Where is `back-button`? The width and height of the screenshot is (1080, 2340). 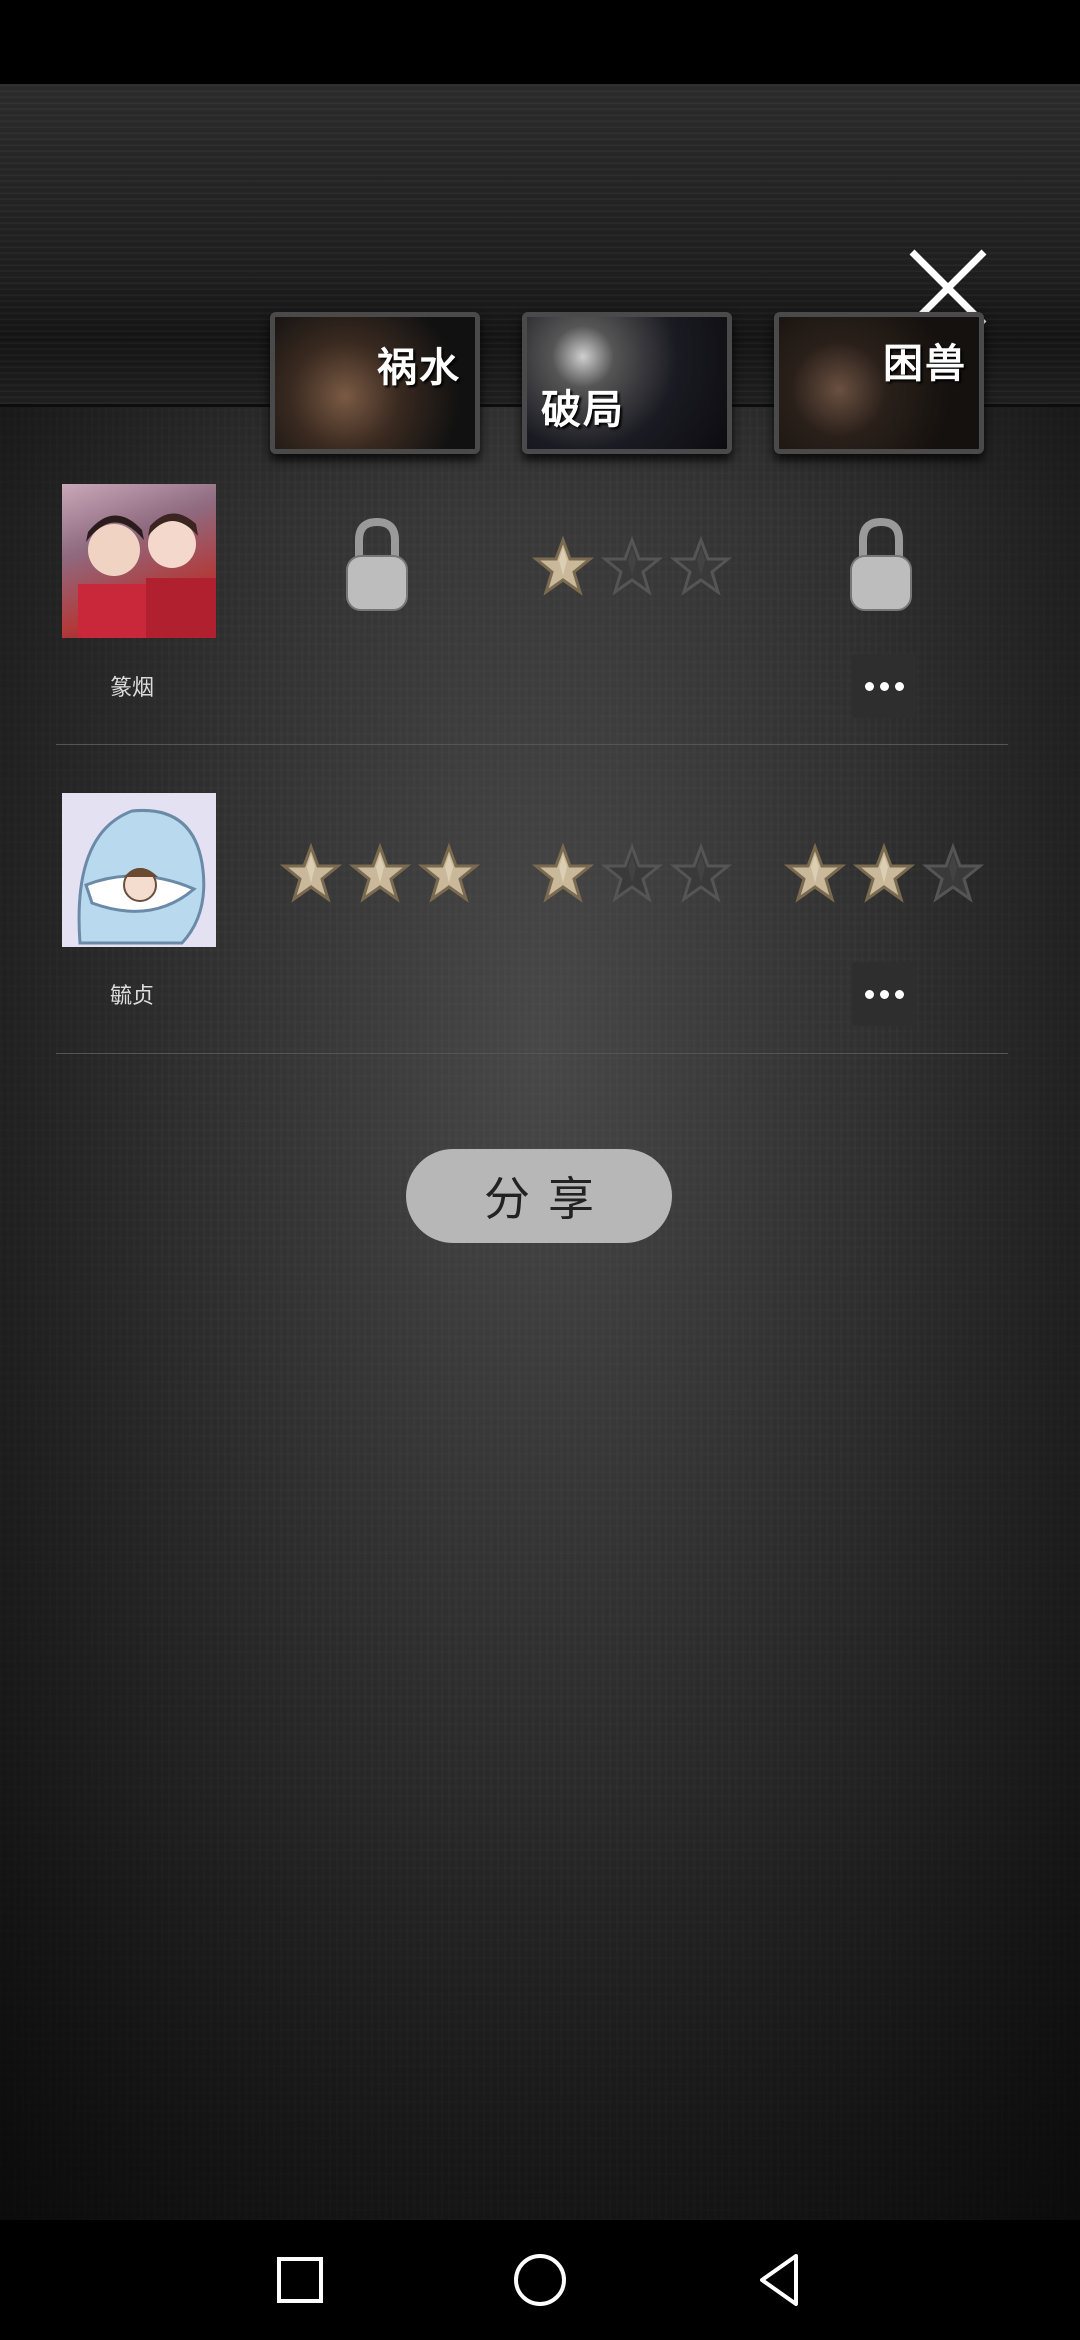
back-button is located at coordinates (780, 2280).